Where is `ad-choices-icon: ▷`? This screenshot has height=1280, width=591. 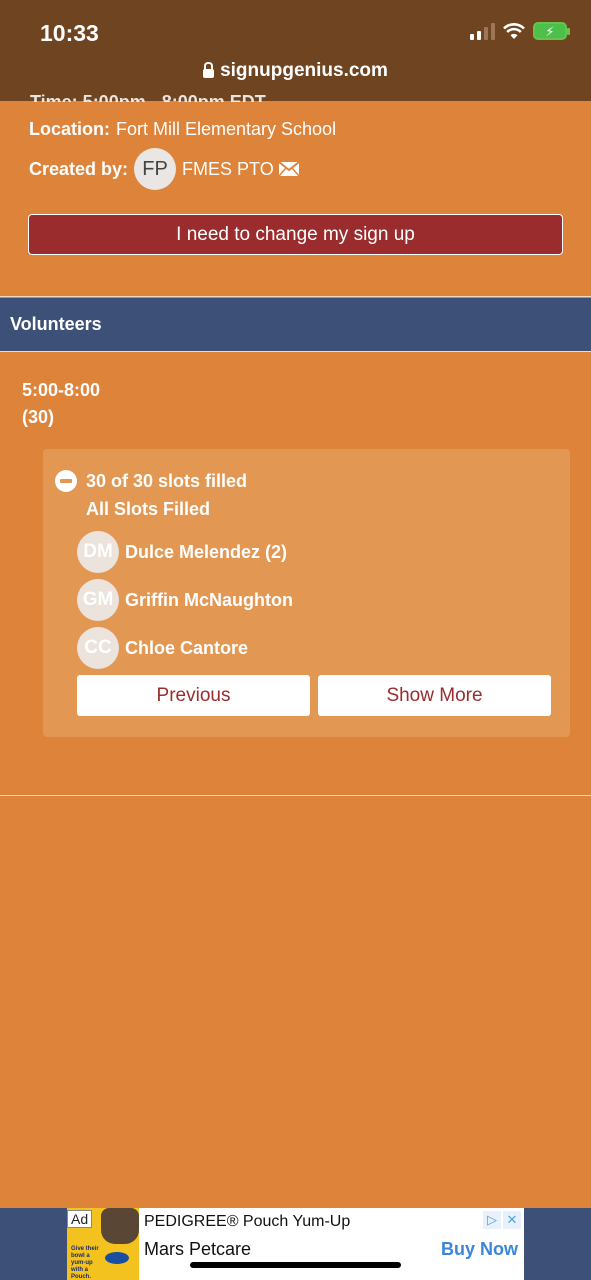 ad-choices-icon: ▷ is located at coordinates (492, 1220).